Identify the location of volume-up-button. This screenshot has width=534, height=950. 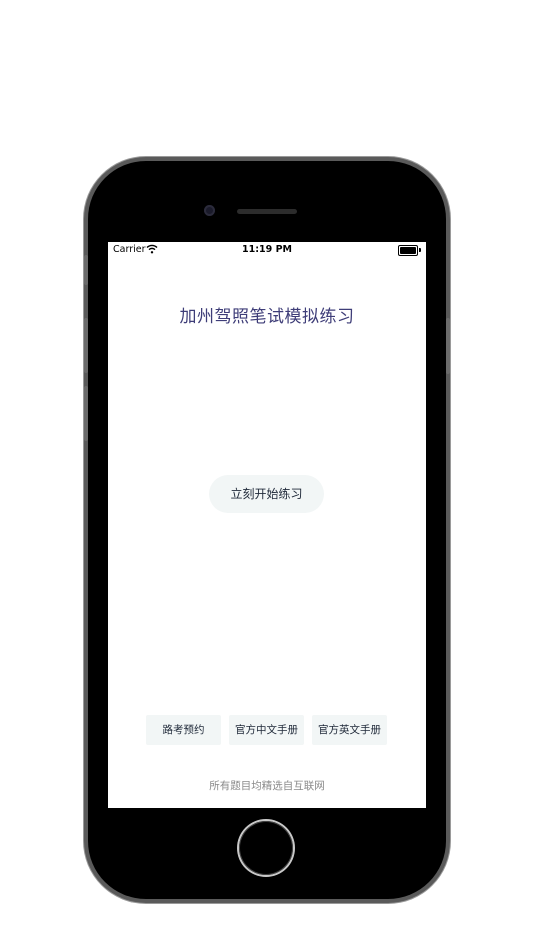
(86, 345).